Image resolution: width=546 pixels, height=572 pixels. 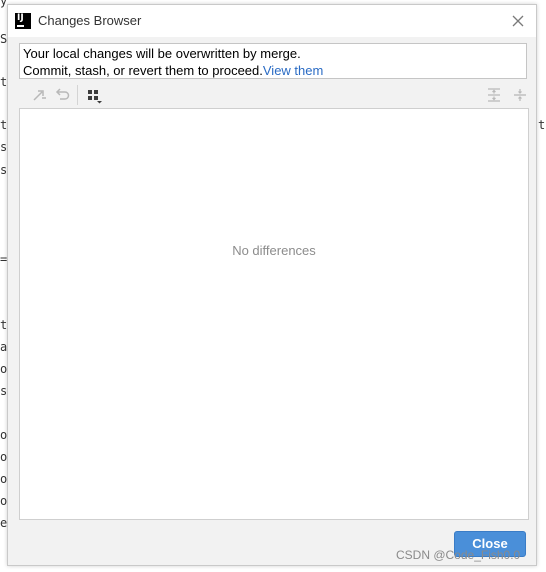 What do you see at coordinates (293, 70) in the screenshot?
I see `view-them-link: View them` at bounding box center [293, 70].